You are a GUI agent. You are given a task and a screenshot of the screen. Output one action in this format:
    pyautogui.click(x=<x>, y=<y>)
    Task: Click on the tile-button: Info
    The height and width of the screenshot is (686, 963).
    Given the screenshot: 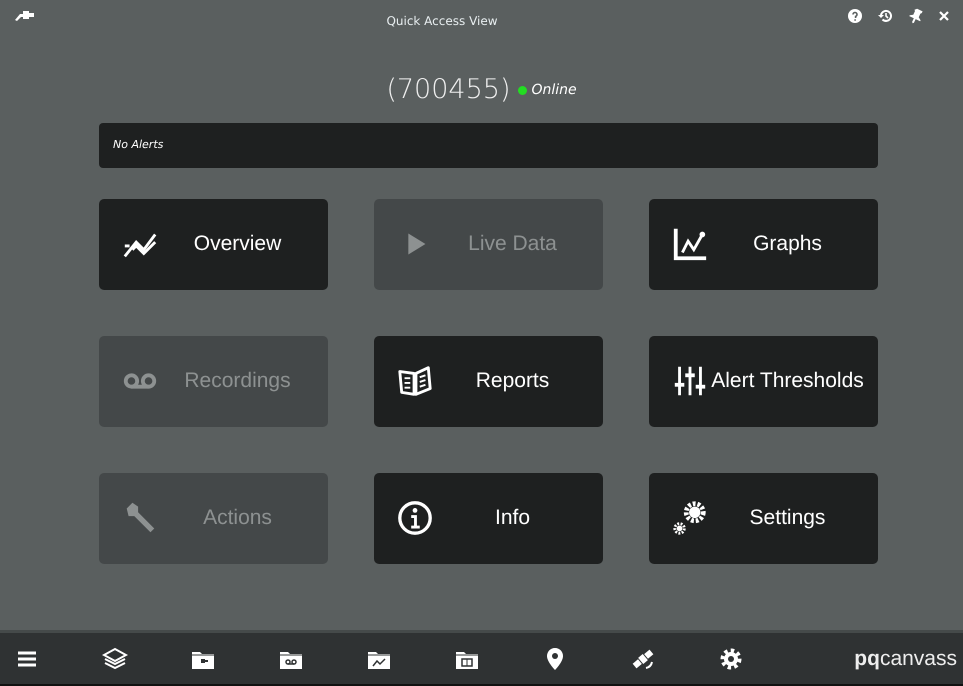 What is the action you would take?
    pyautogui.click(x=488, y=518)
    